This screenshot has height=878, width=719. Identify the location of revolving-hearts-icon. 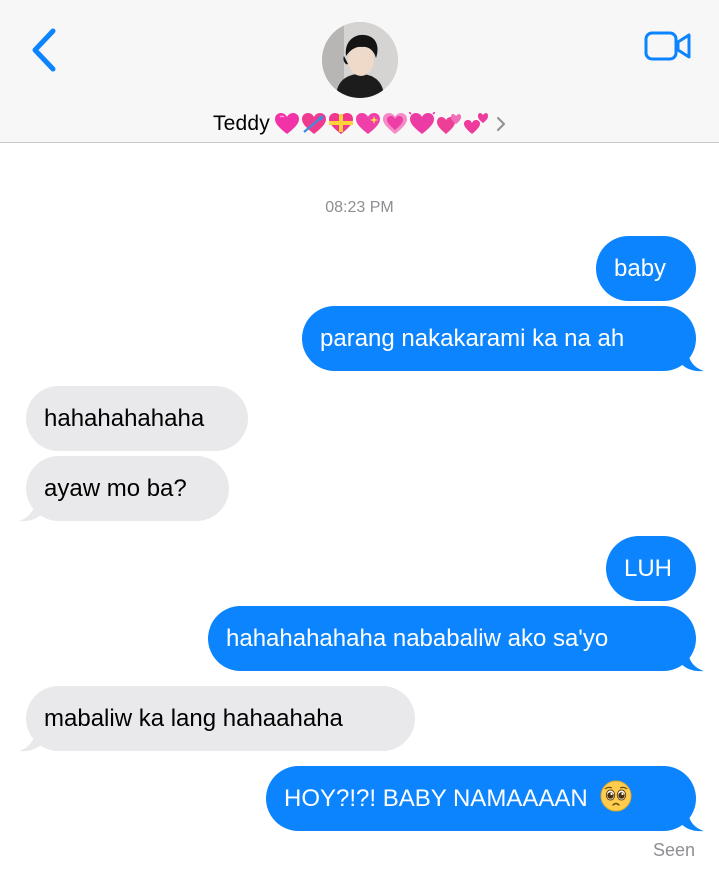
(449, 124).